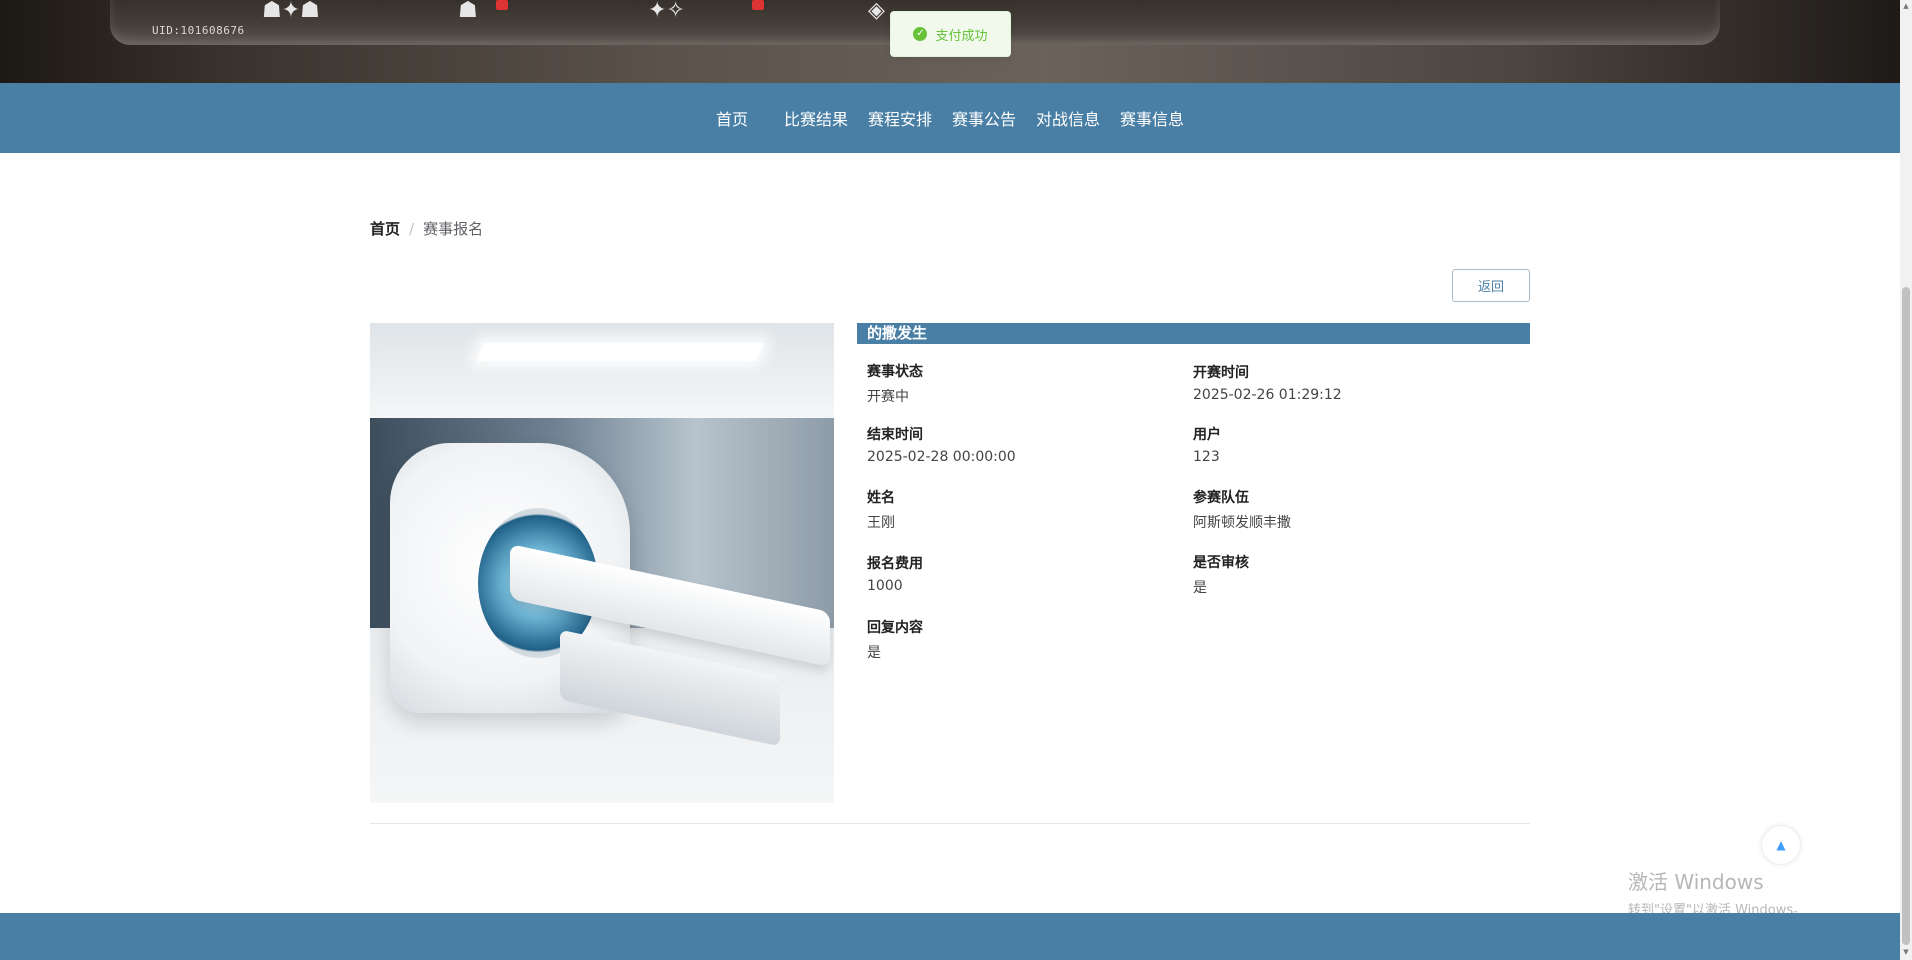 This screenshot has width=1912, height=960. I want to click on image-ceiling, so click(602, 370).